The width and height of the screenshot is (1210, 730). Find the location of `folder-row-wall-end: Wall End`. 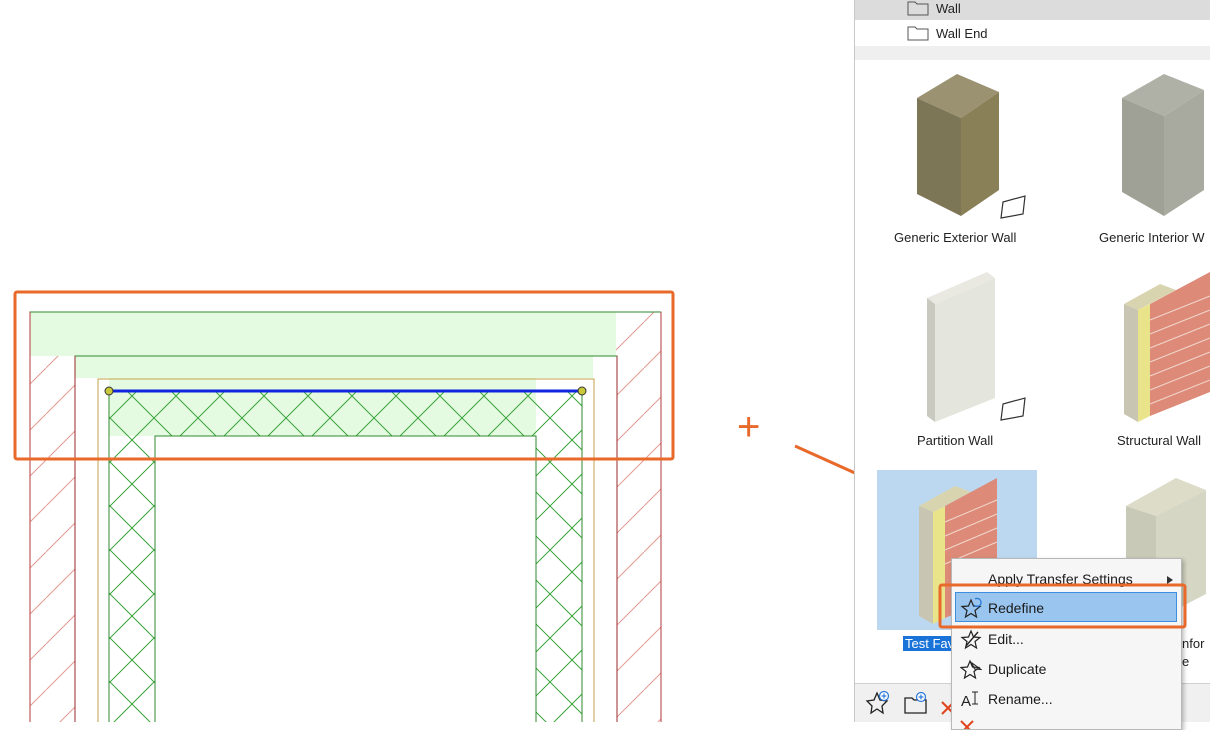

folder-row-wall-end: Wall End is located at coordinates (1032, 33).